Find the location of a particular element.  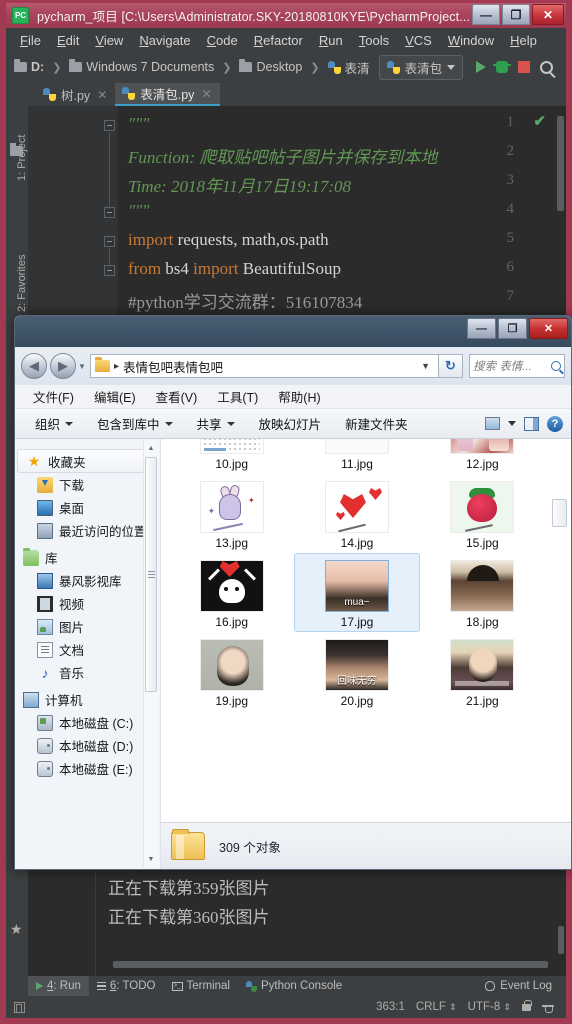

nav-item-1-4: ♪ 音乐 is located at coordinates (87, 672).